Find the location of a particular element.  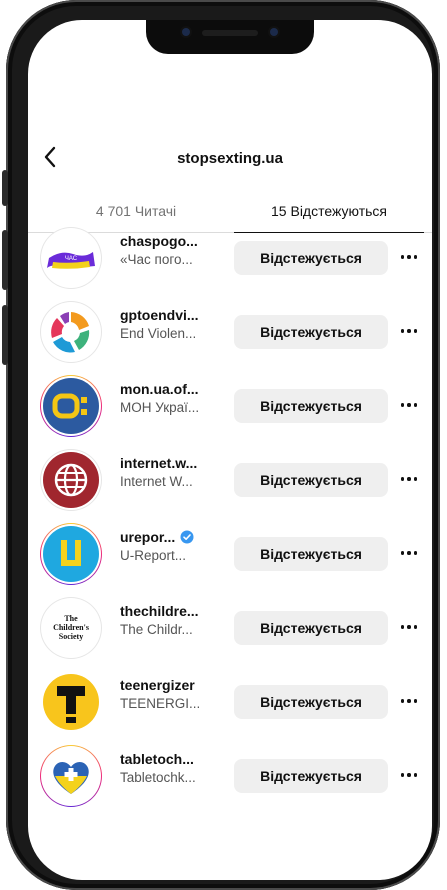

avatar: ЧАС is located at coordinates (71, 258).